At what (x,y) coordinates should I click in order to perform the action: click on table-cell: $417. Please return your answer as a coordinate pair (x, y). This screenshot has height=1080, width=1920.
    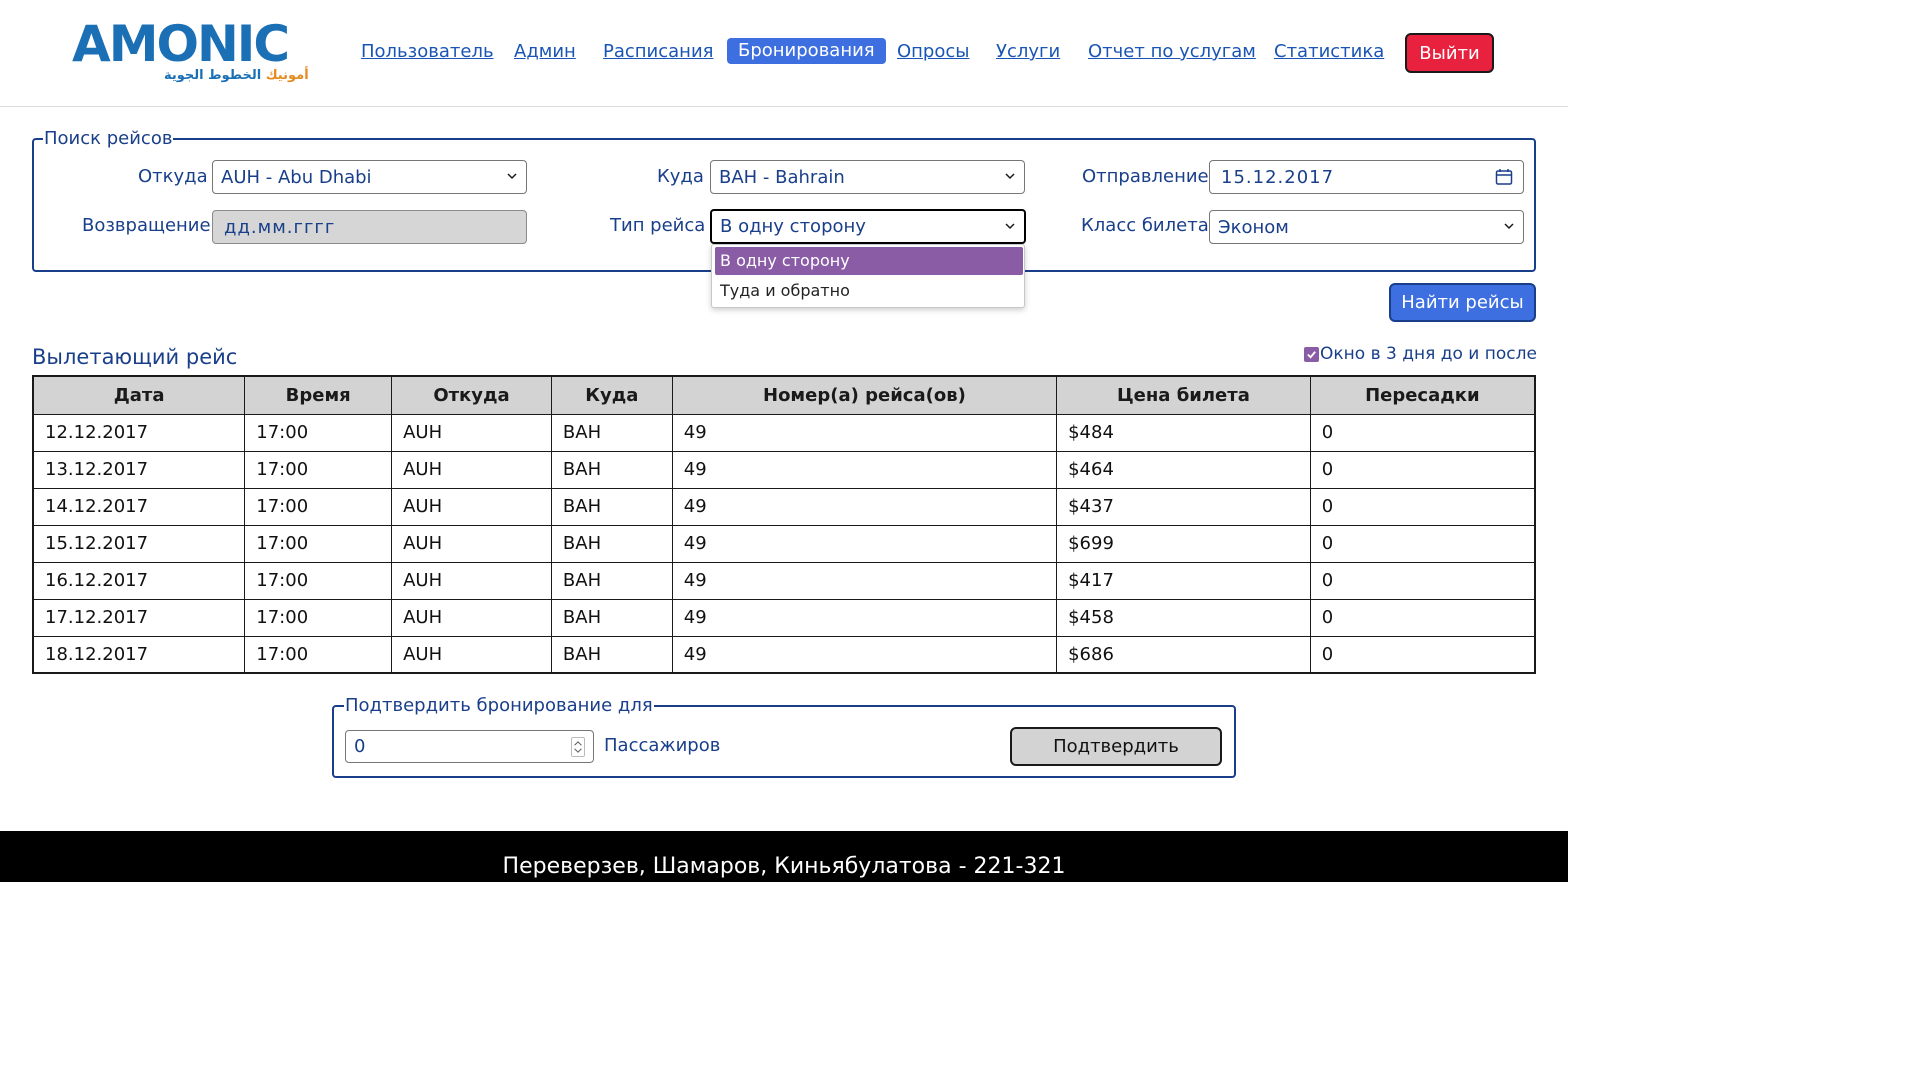
    Looking at the image, I should click on (1183, 580).